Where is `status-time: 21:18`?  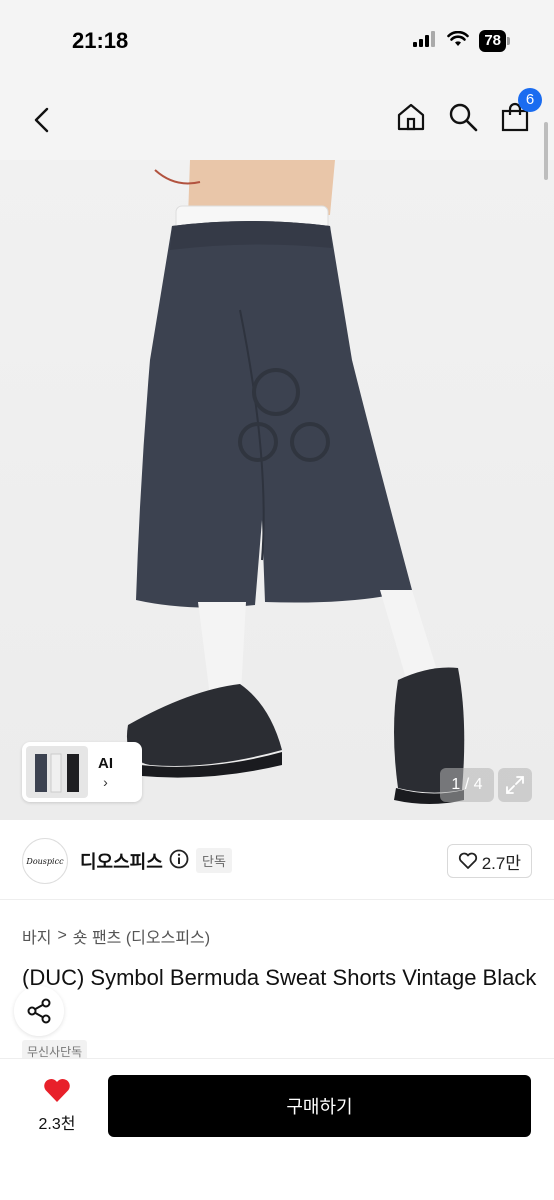 status-time: 21:18 is located at coordinates (100, 40).